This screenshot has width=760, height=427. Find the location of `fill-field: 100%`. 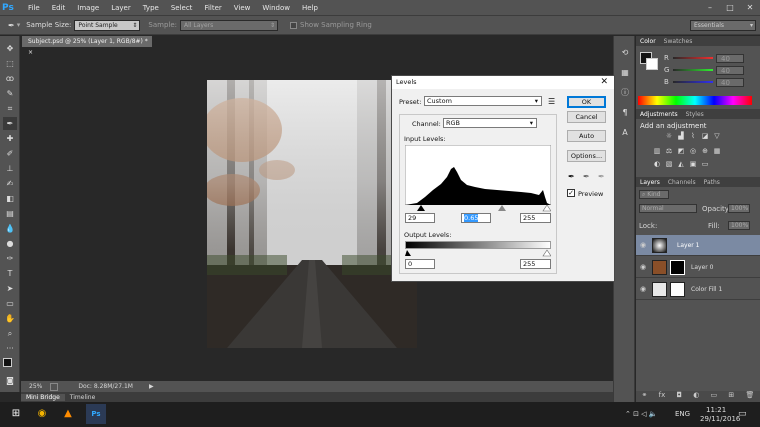

fill-field: 100% is located at coordinates (739, 225).